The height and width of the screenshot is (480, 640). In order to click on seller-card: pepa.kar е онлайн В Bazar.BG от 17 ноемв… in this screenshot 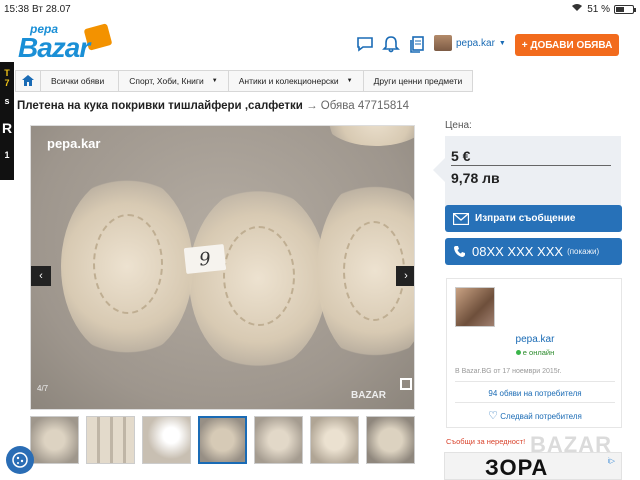, I will do `click(534, 353)`.